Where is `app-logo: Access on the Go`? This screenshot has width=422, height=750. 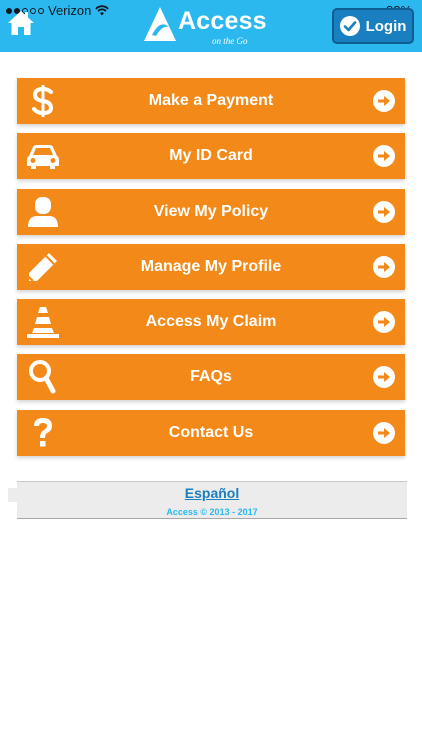
app-logo: Access on the Go is located at coordinates (204, 26).